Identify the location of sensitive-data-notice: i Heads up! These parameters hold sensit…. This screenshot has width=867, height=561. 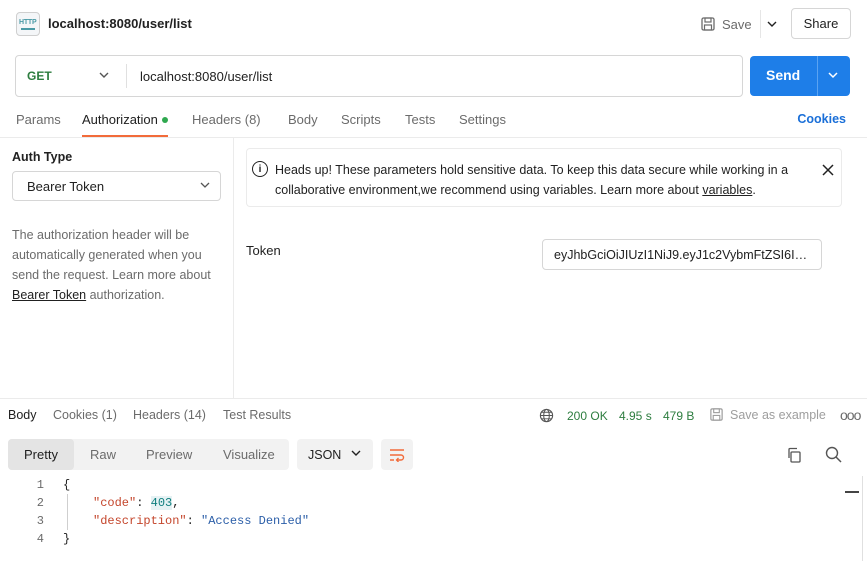
(544, 177).